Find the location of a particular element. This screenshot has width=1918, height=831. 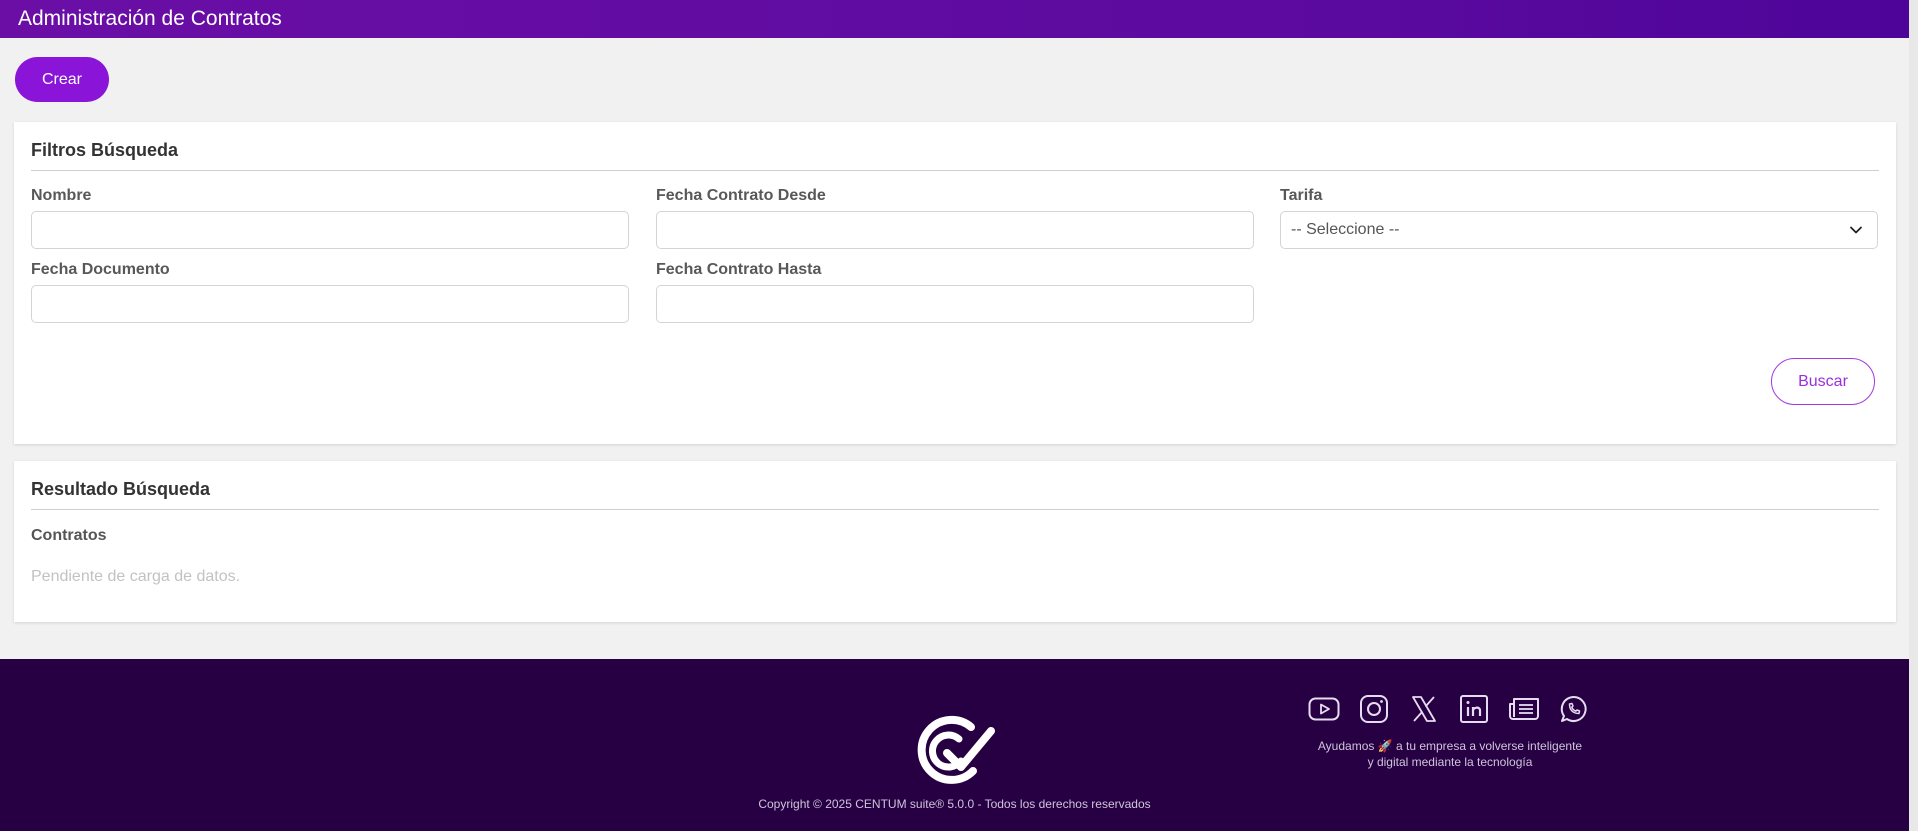

page-header: Administración de Contratos is located at coordinates (954, 19).